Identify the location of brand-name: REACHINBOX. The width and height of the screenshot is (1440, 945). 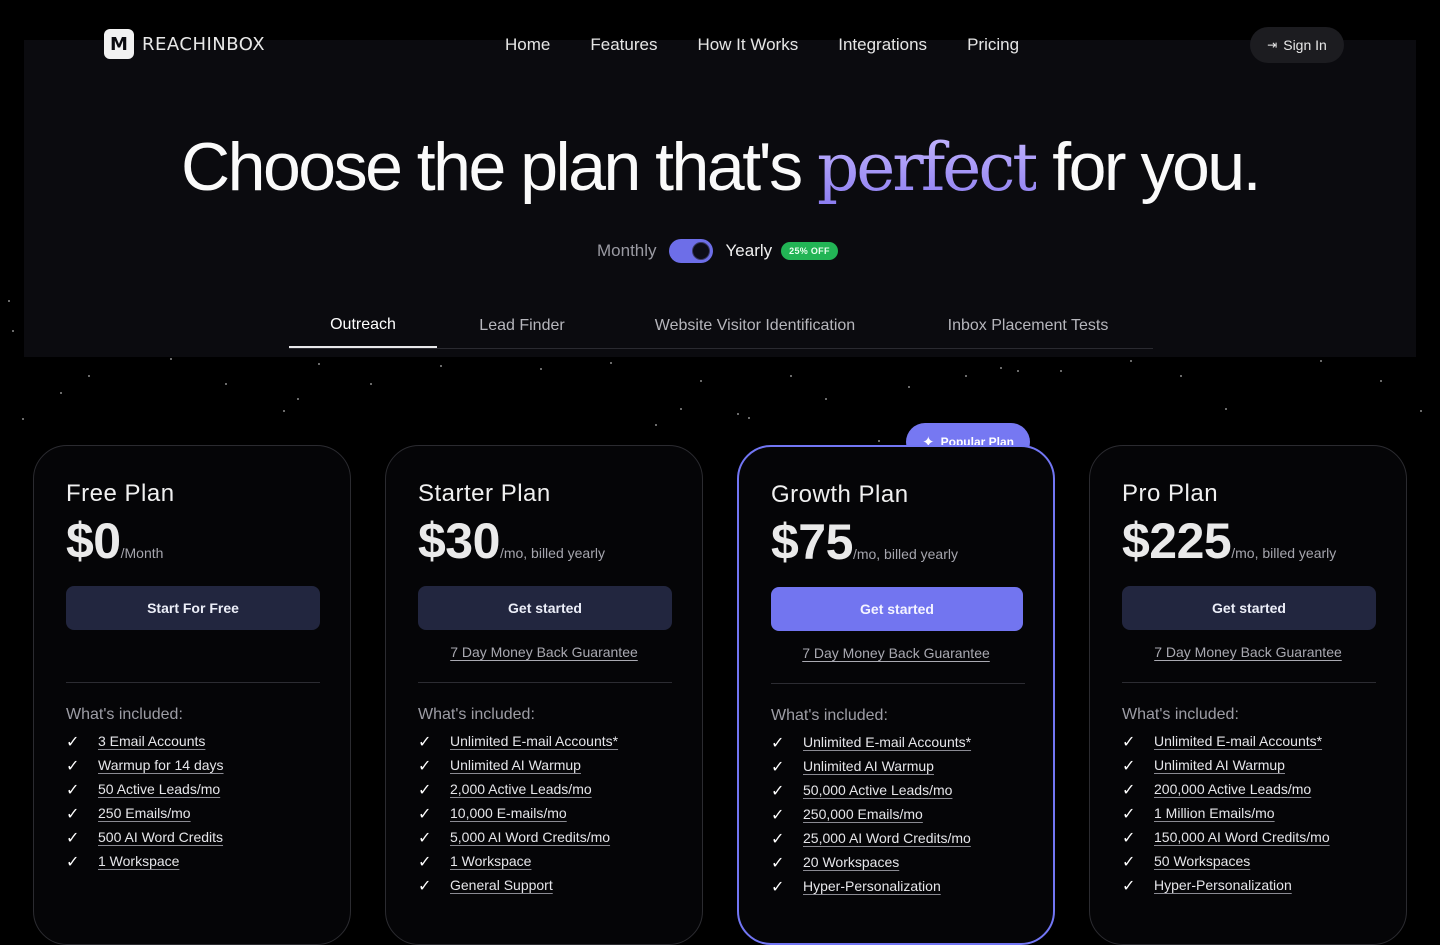
(204, 44).